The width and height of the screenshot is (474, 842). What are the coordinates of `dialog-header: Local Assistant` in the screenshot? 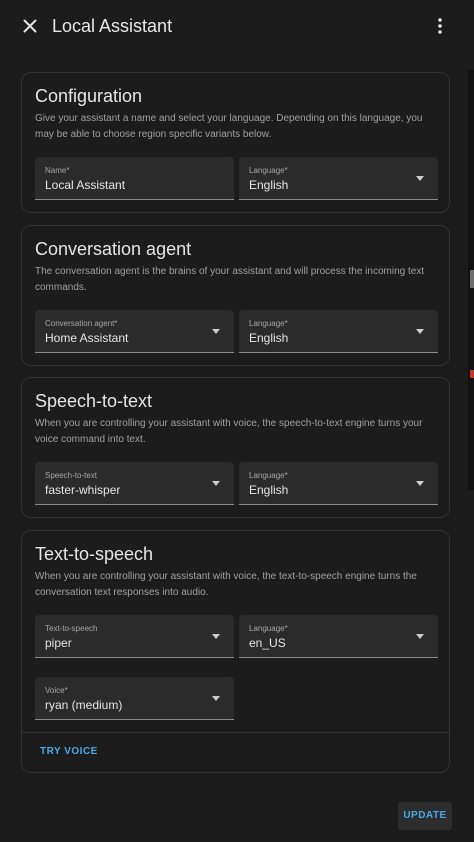 It's located at (237, 26).